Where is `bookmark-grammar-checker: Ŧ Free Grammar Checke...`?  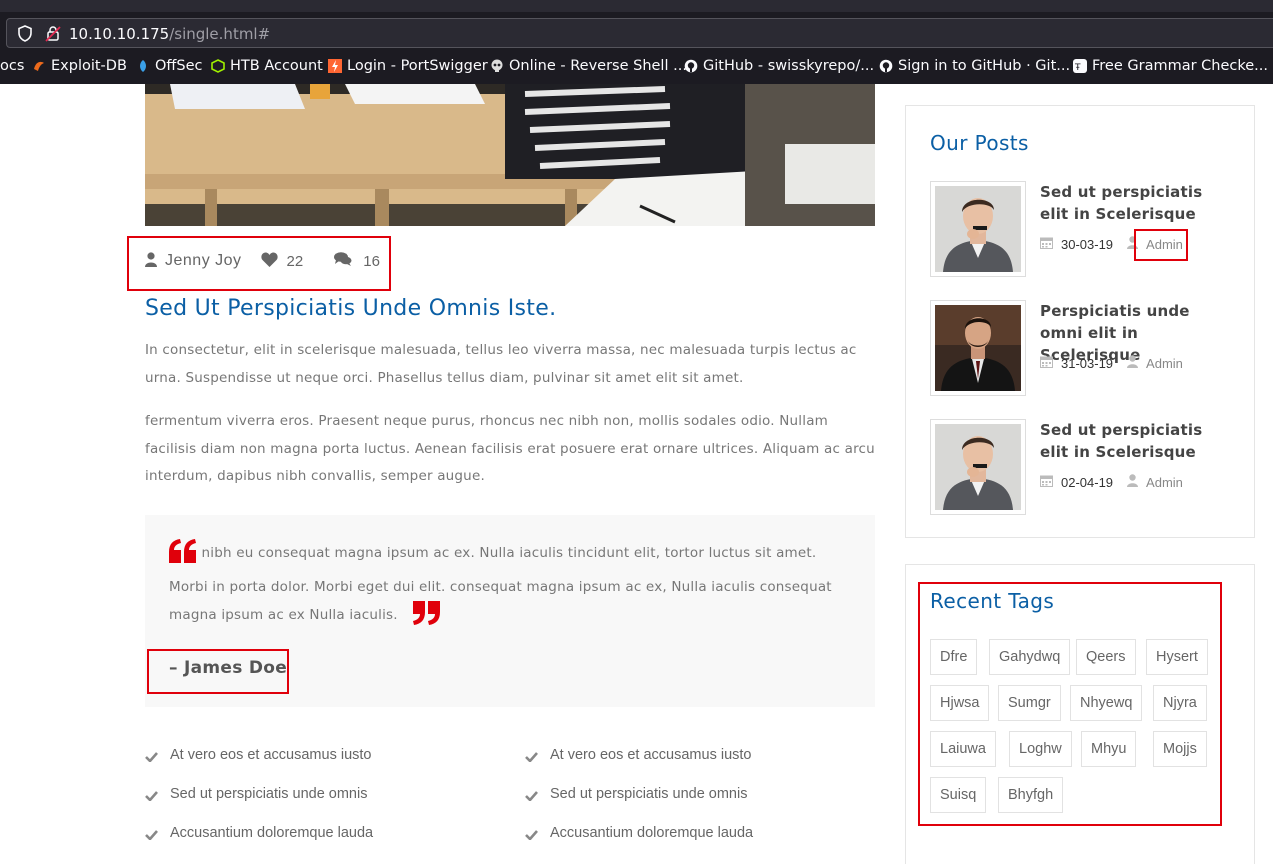
bookmark-grammar-checker: Ŧ Free Grammar Checke... is located at coordinates (1170, 66).